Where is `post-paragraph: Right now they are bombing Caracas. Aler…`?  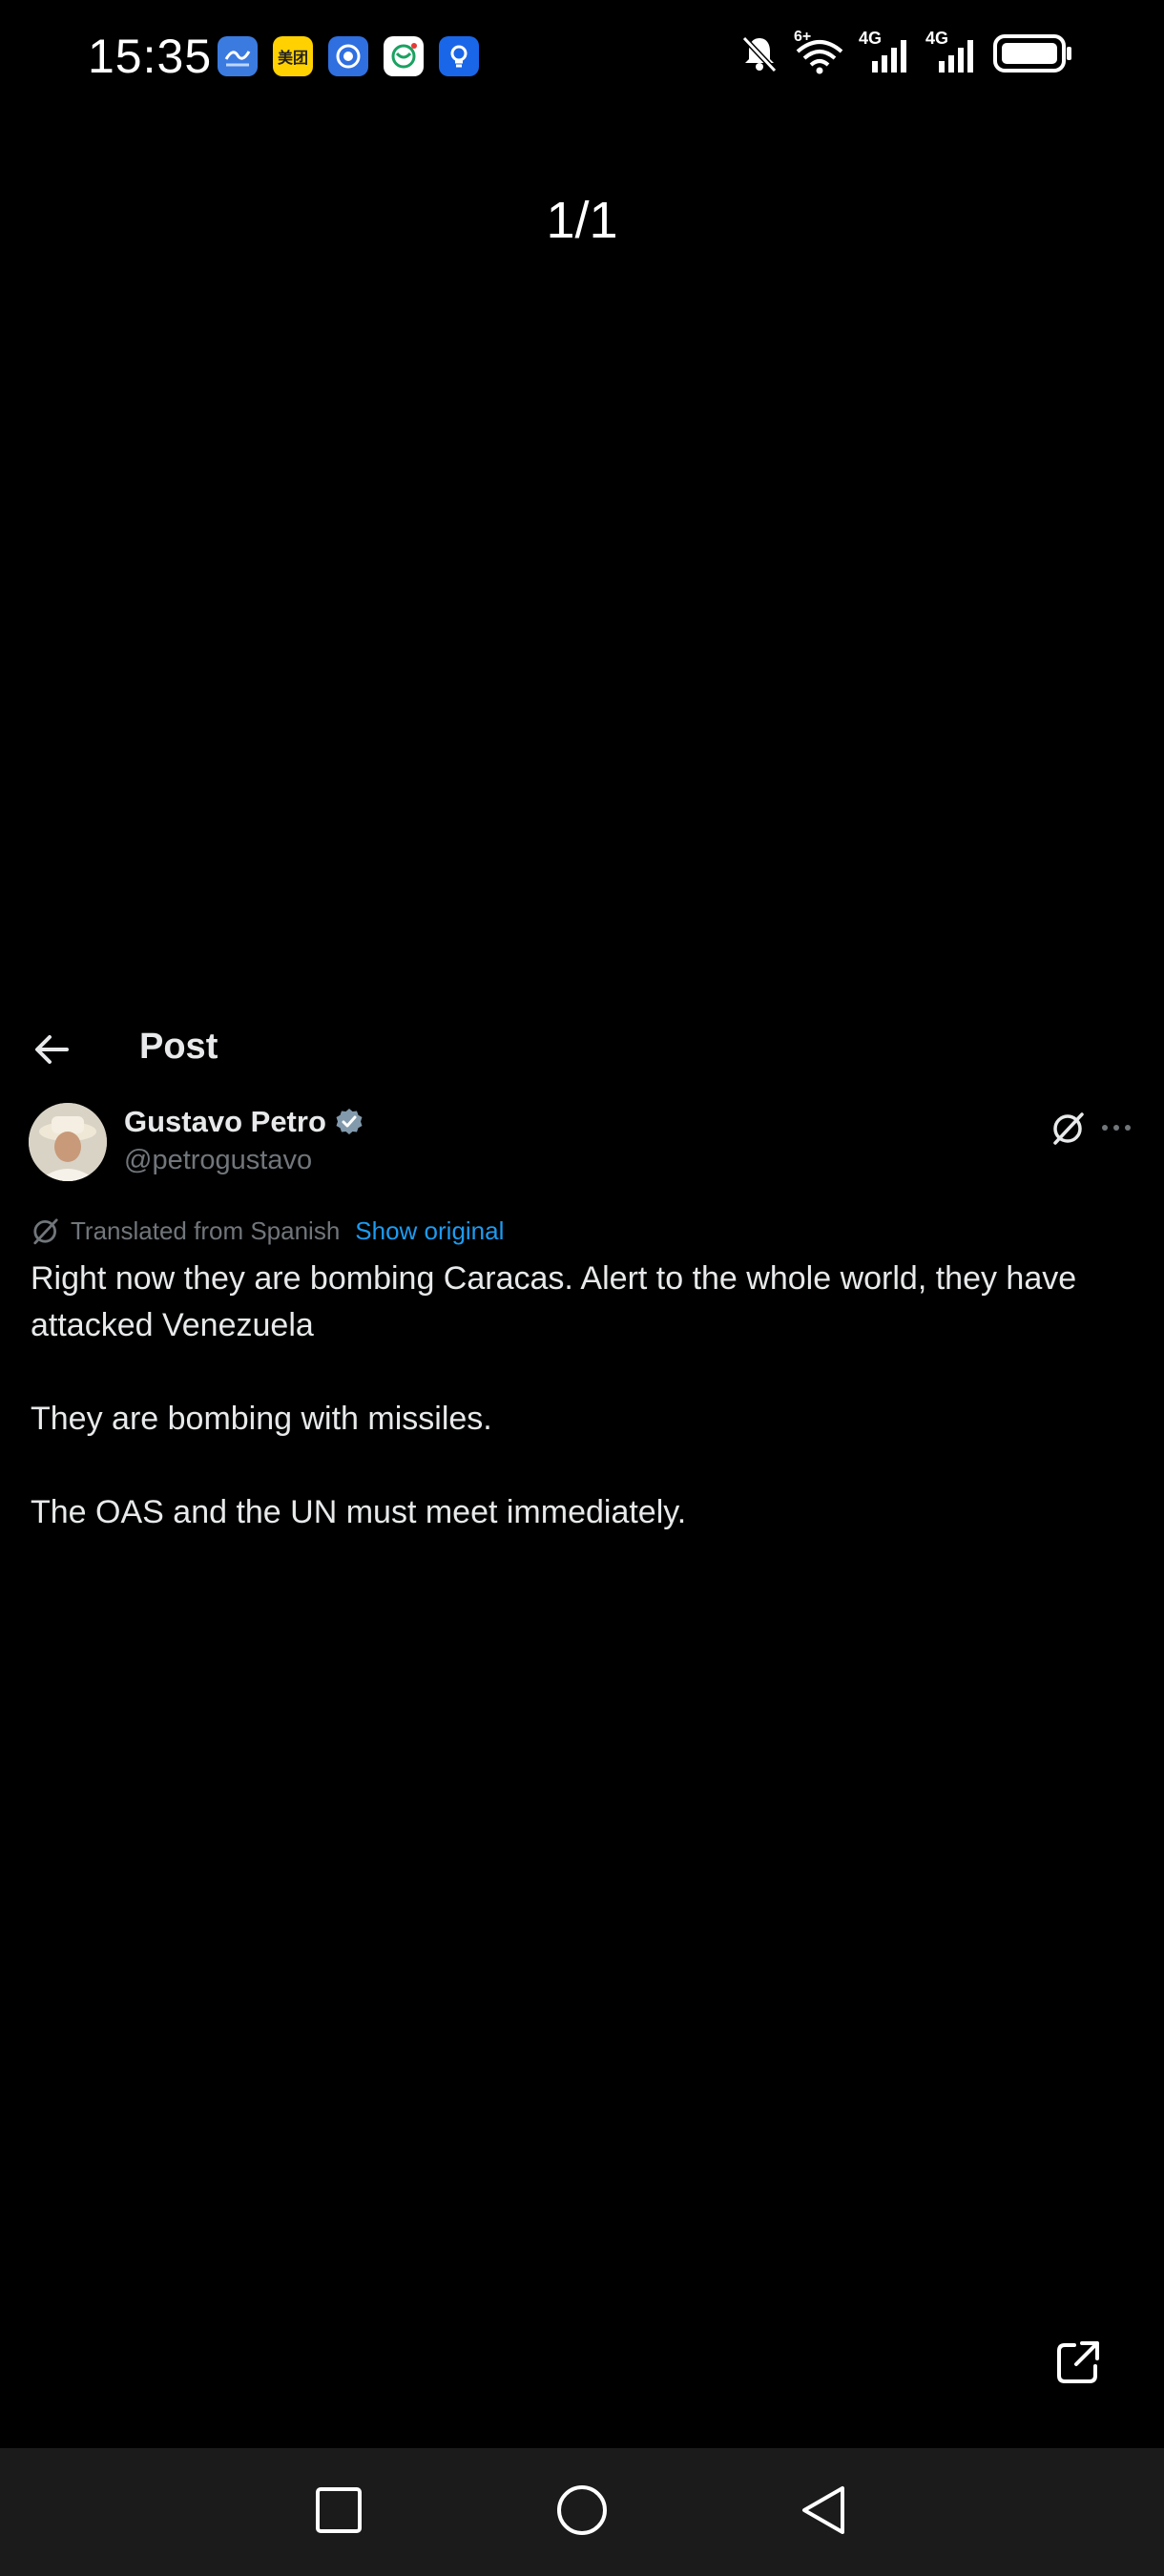 post-paragraph: Right now they are bombing Caracas. Aler… is located at coordinates (554, 1301).